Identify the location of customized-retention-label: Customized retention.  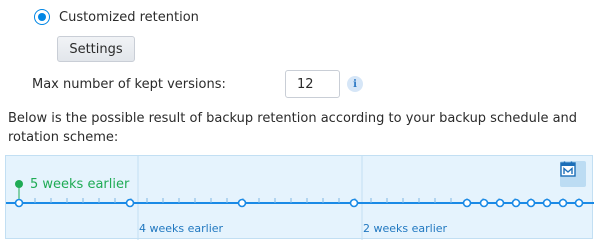
(129, 17).